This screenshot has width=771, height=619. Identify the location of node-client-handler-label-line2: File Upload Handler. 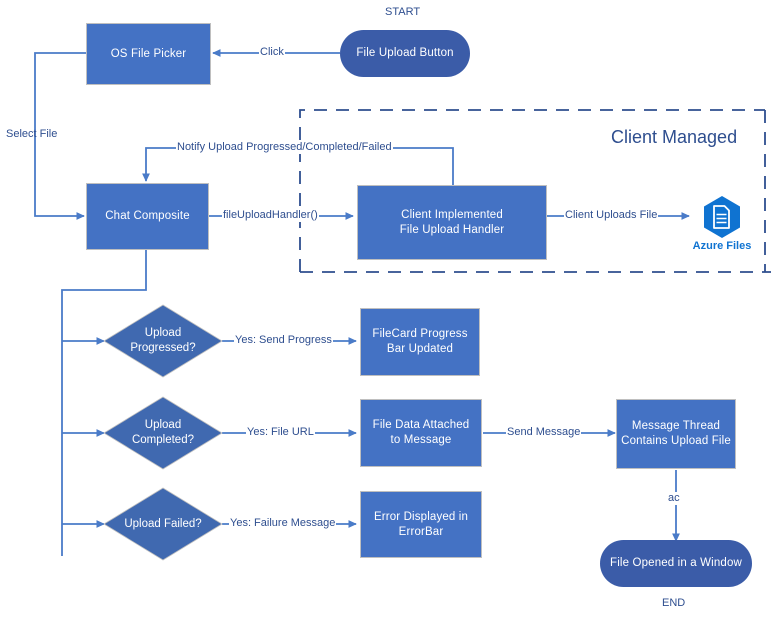
(452, 229).